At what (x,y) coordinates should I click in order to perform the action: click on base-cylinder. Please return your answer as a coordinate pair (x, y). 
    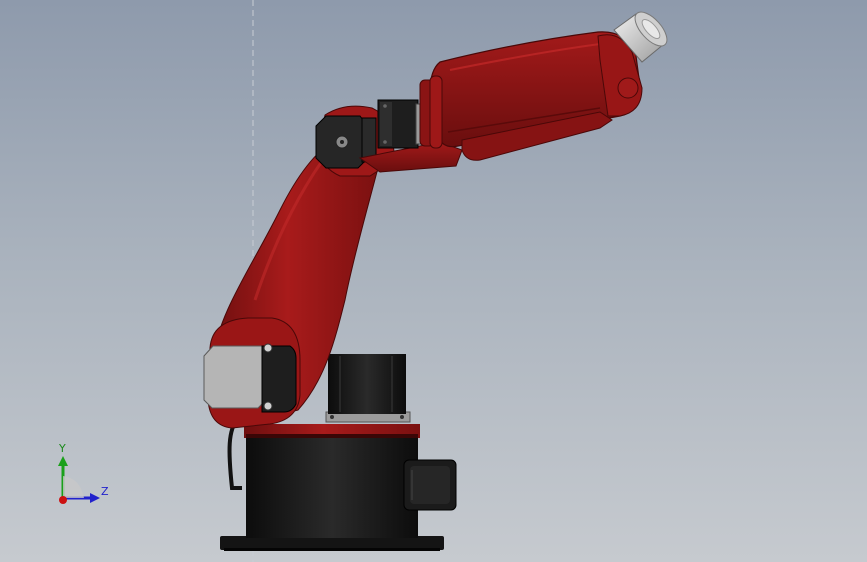
    Looking at the image, I should click on (332, 487).